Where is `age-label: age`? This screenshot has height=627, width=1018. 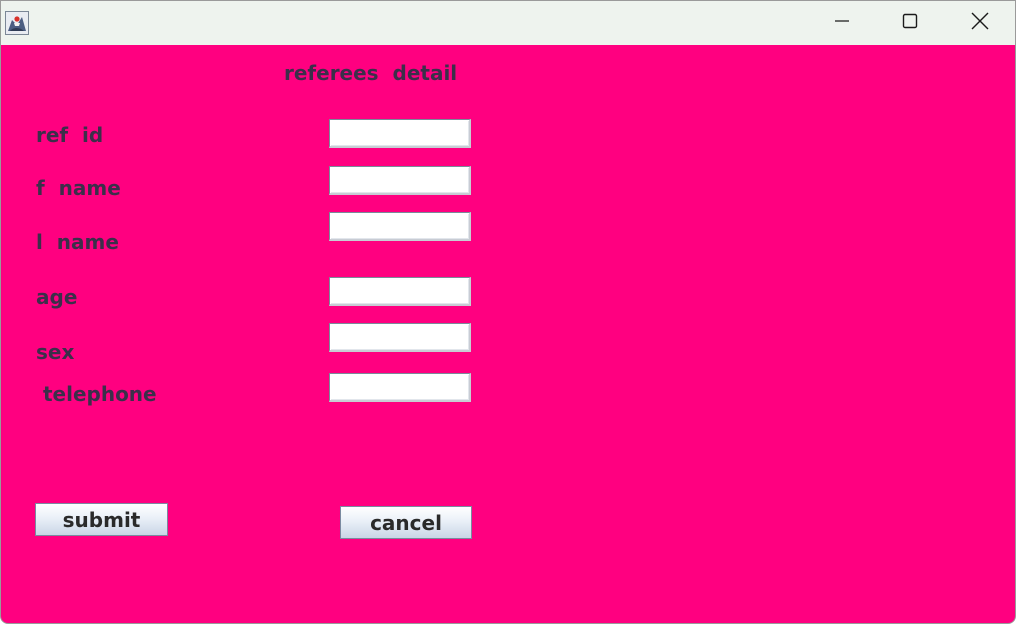 age-label: age is located at coordinates (57, 297).